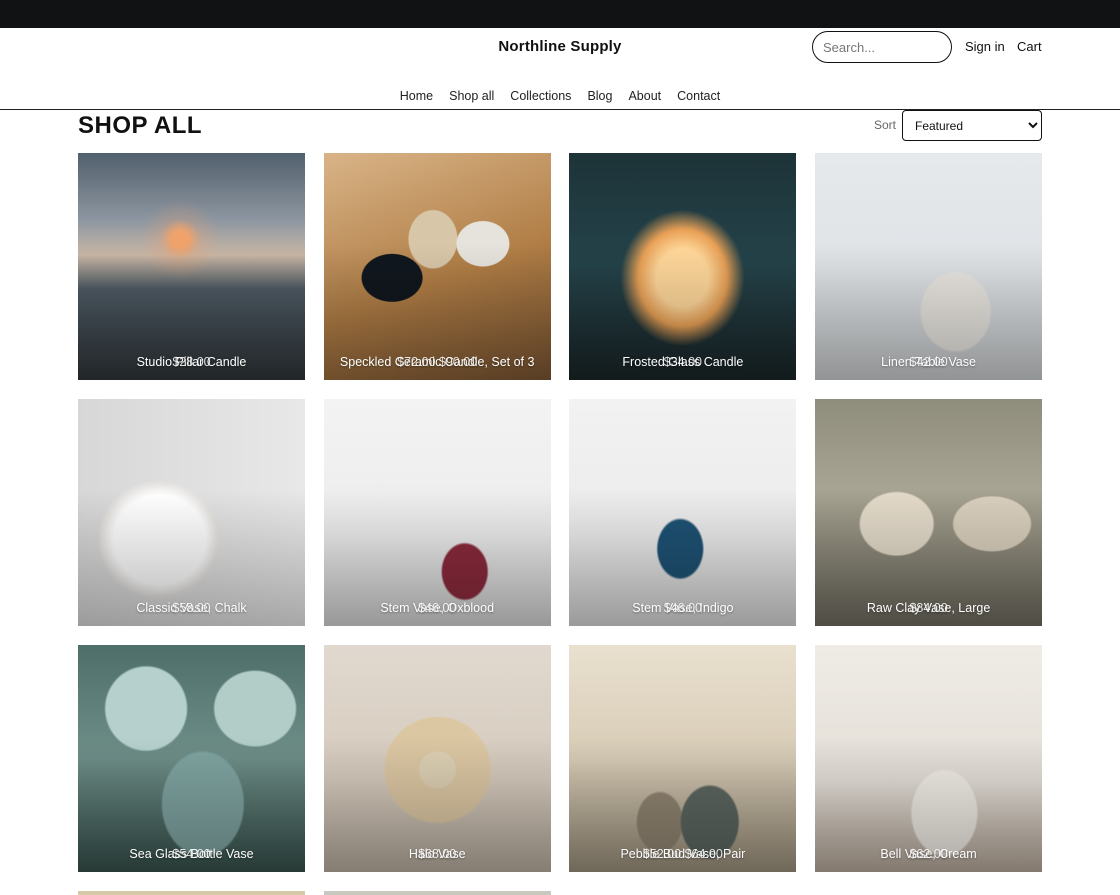 The image size is (1120, 895). I want to click on search-input, so click(882, 47).